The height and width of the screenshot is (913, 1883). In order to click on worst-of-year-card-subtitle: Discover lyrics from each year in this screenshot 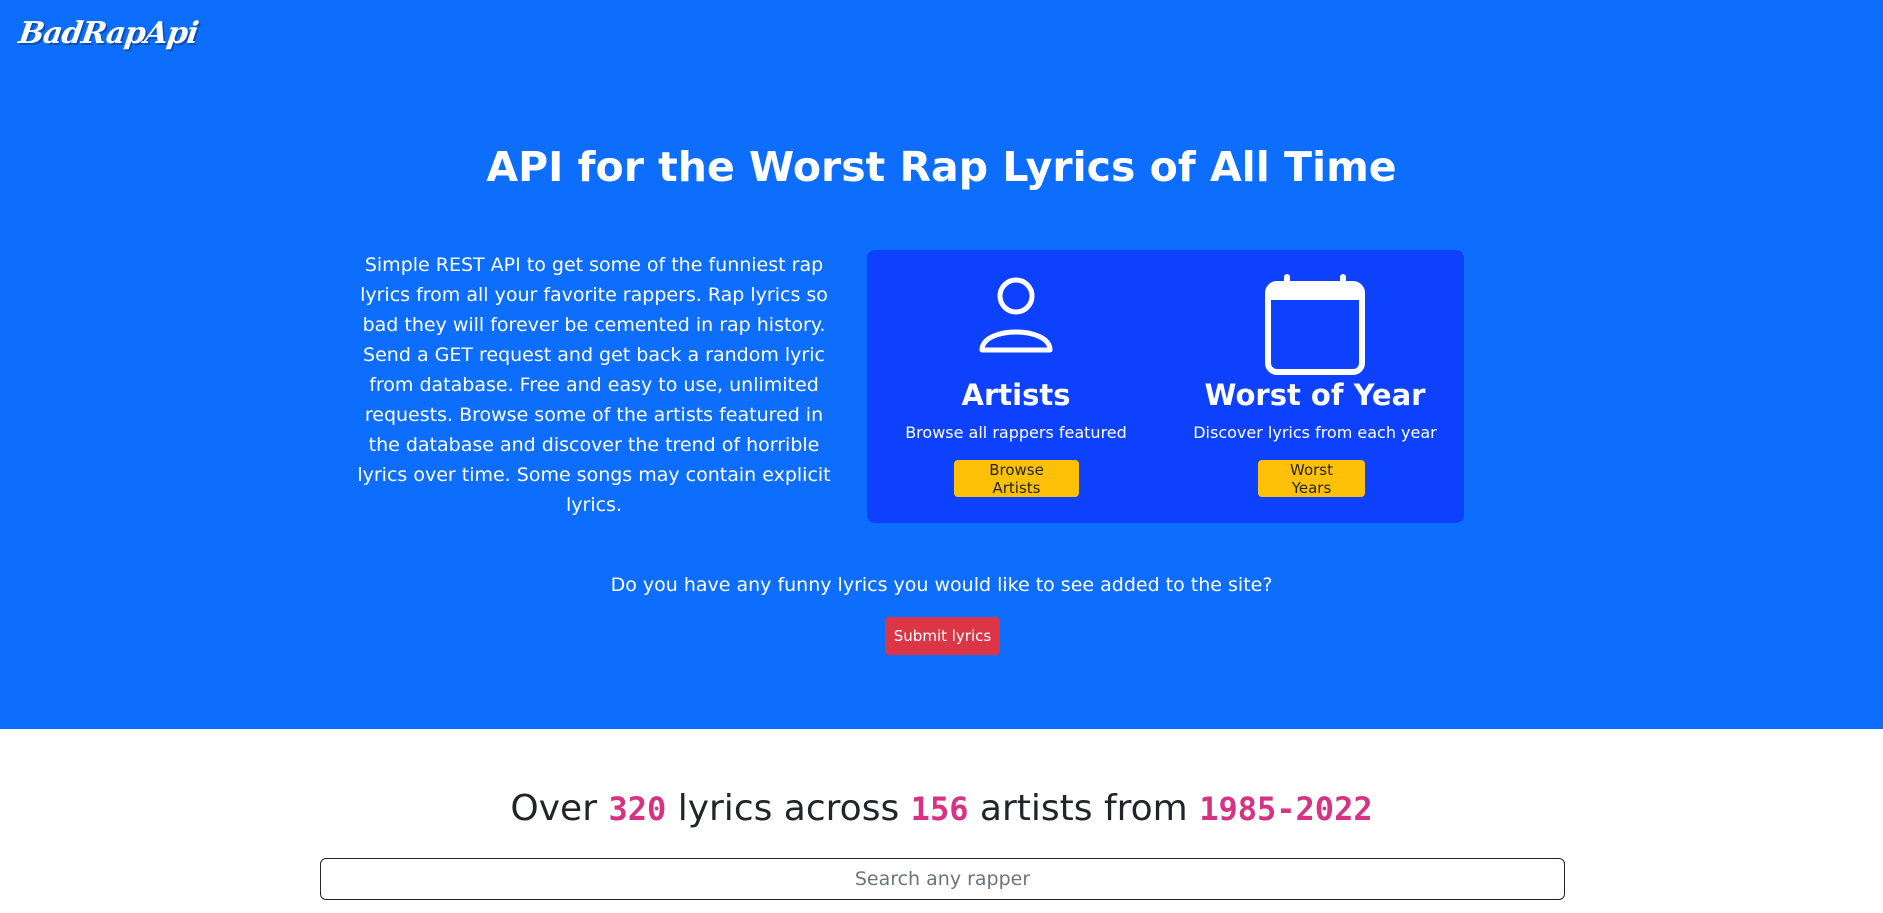, I will do `click(1315, 432)`.